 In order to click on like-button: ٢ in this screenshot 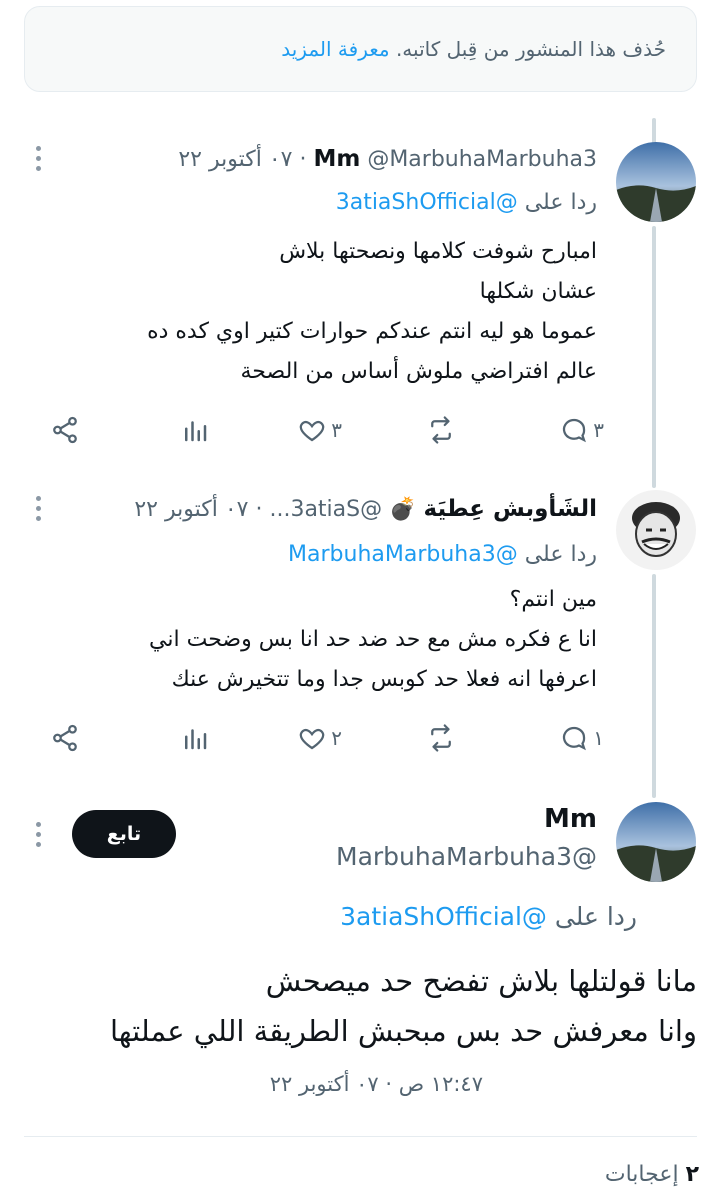, I will do `click(319, 738)`.